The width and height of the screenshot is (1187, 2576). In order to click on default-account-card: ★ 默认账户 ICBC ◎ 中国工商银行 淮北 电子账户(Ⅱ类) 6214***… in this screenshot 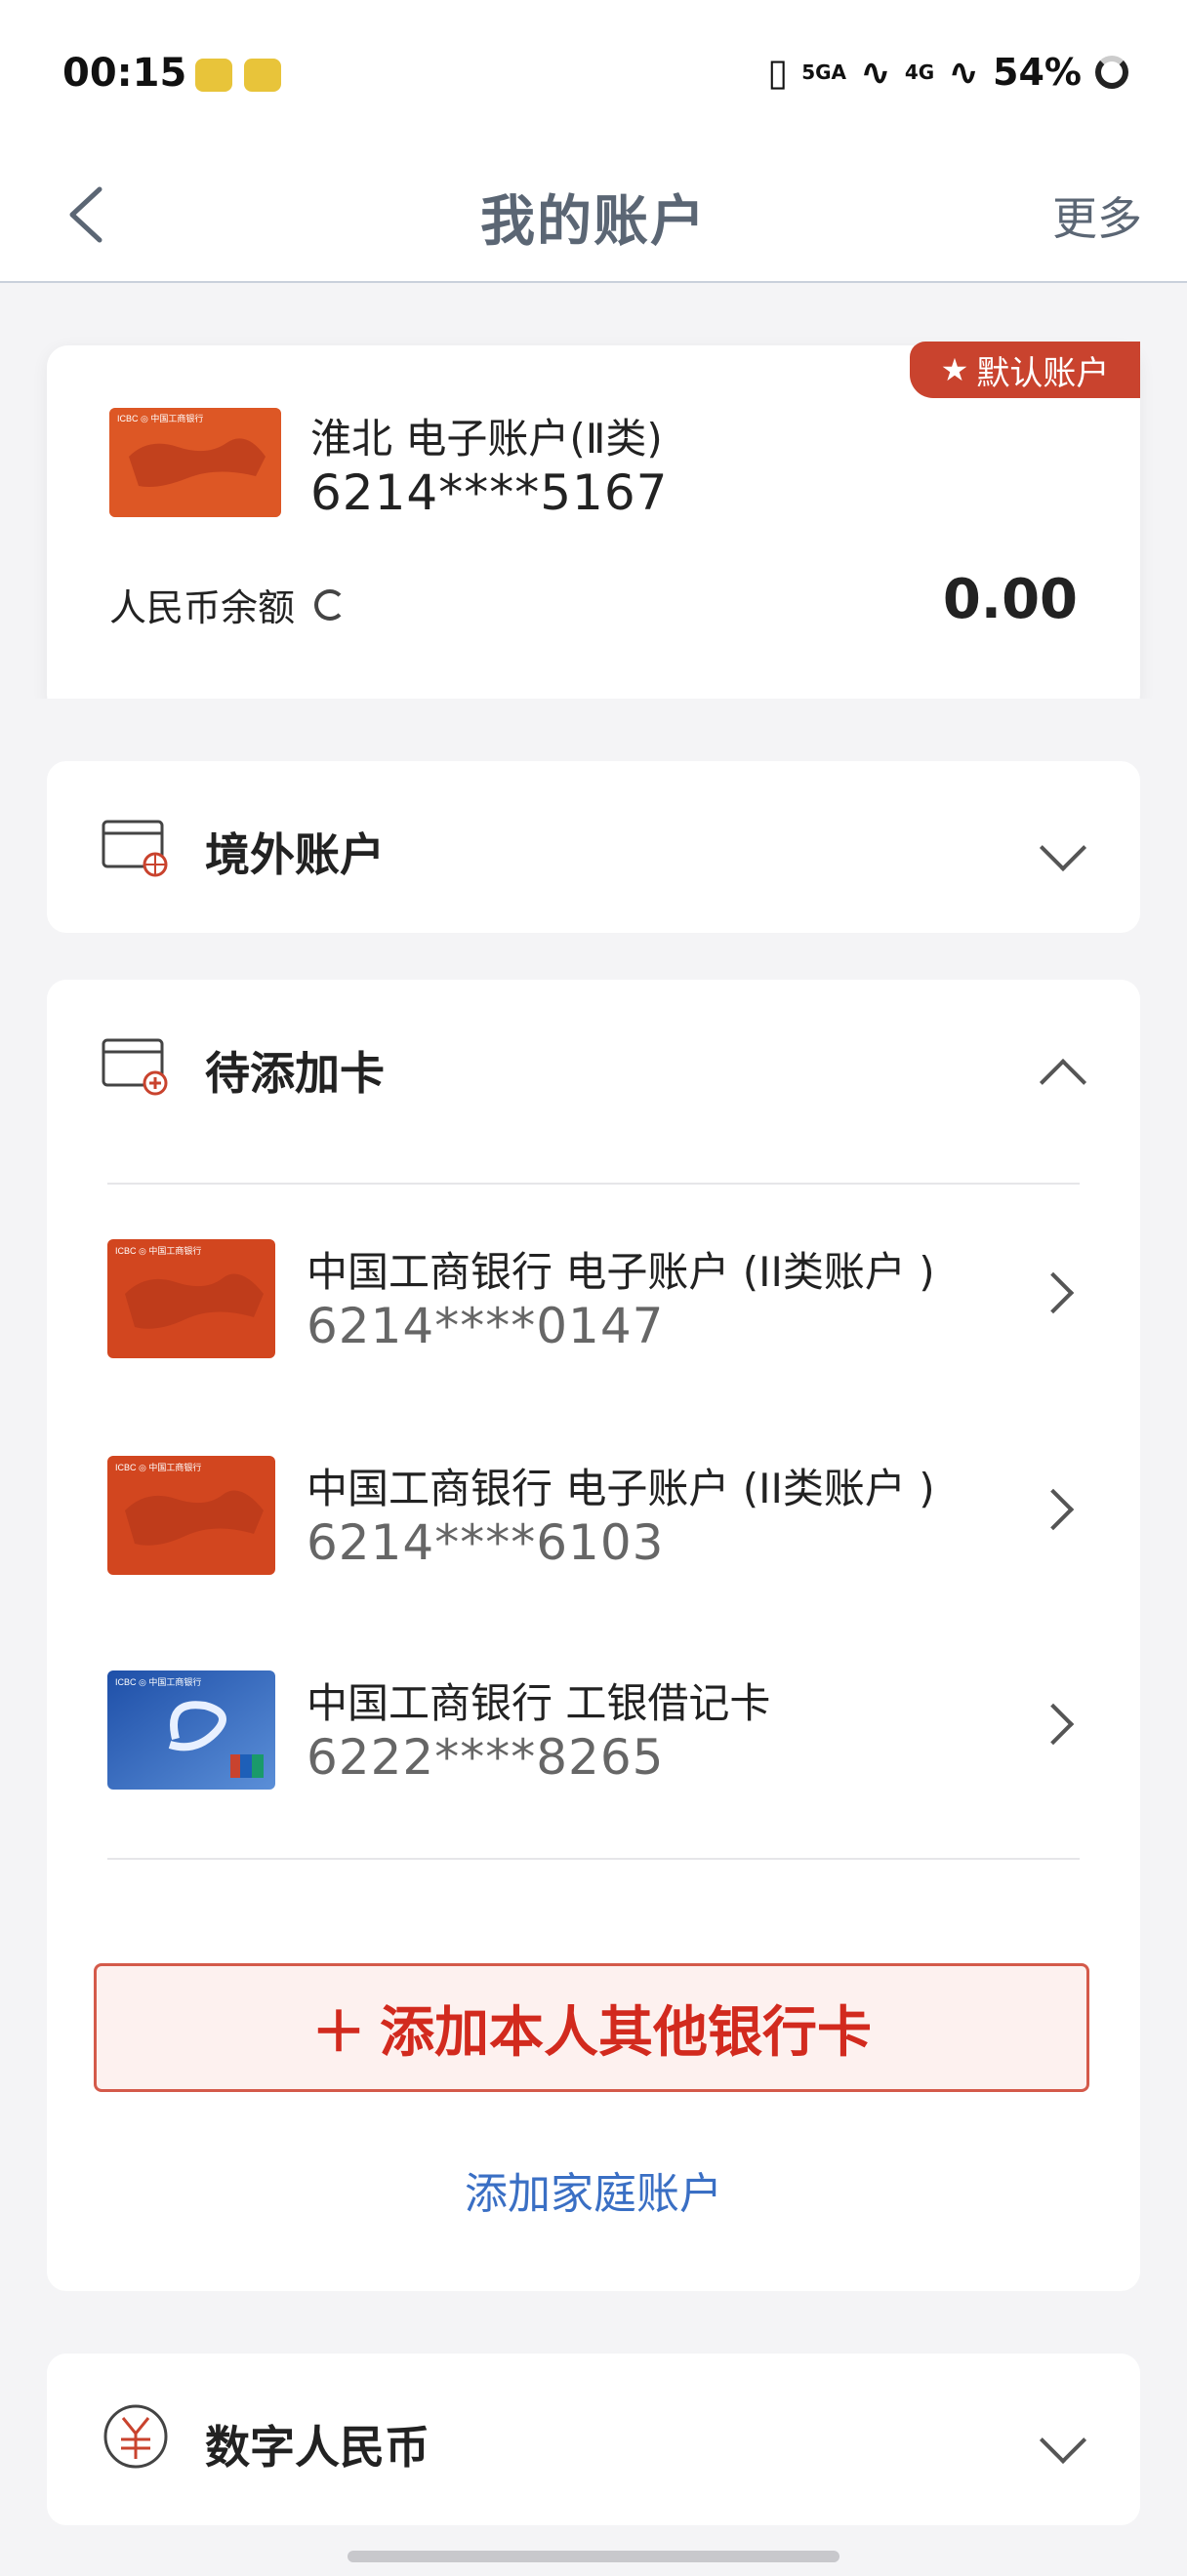, I will do `click(593, 529)`.